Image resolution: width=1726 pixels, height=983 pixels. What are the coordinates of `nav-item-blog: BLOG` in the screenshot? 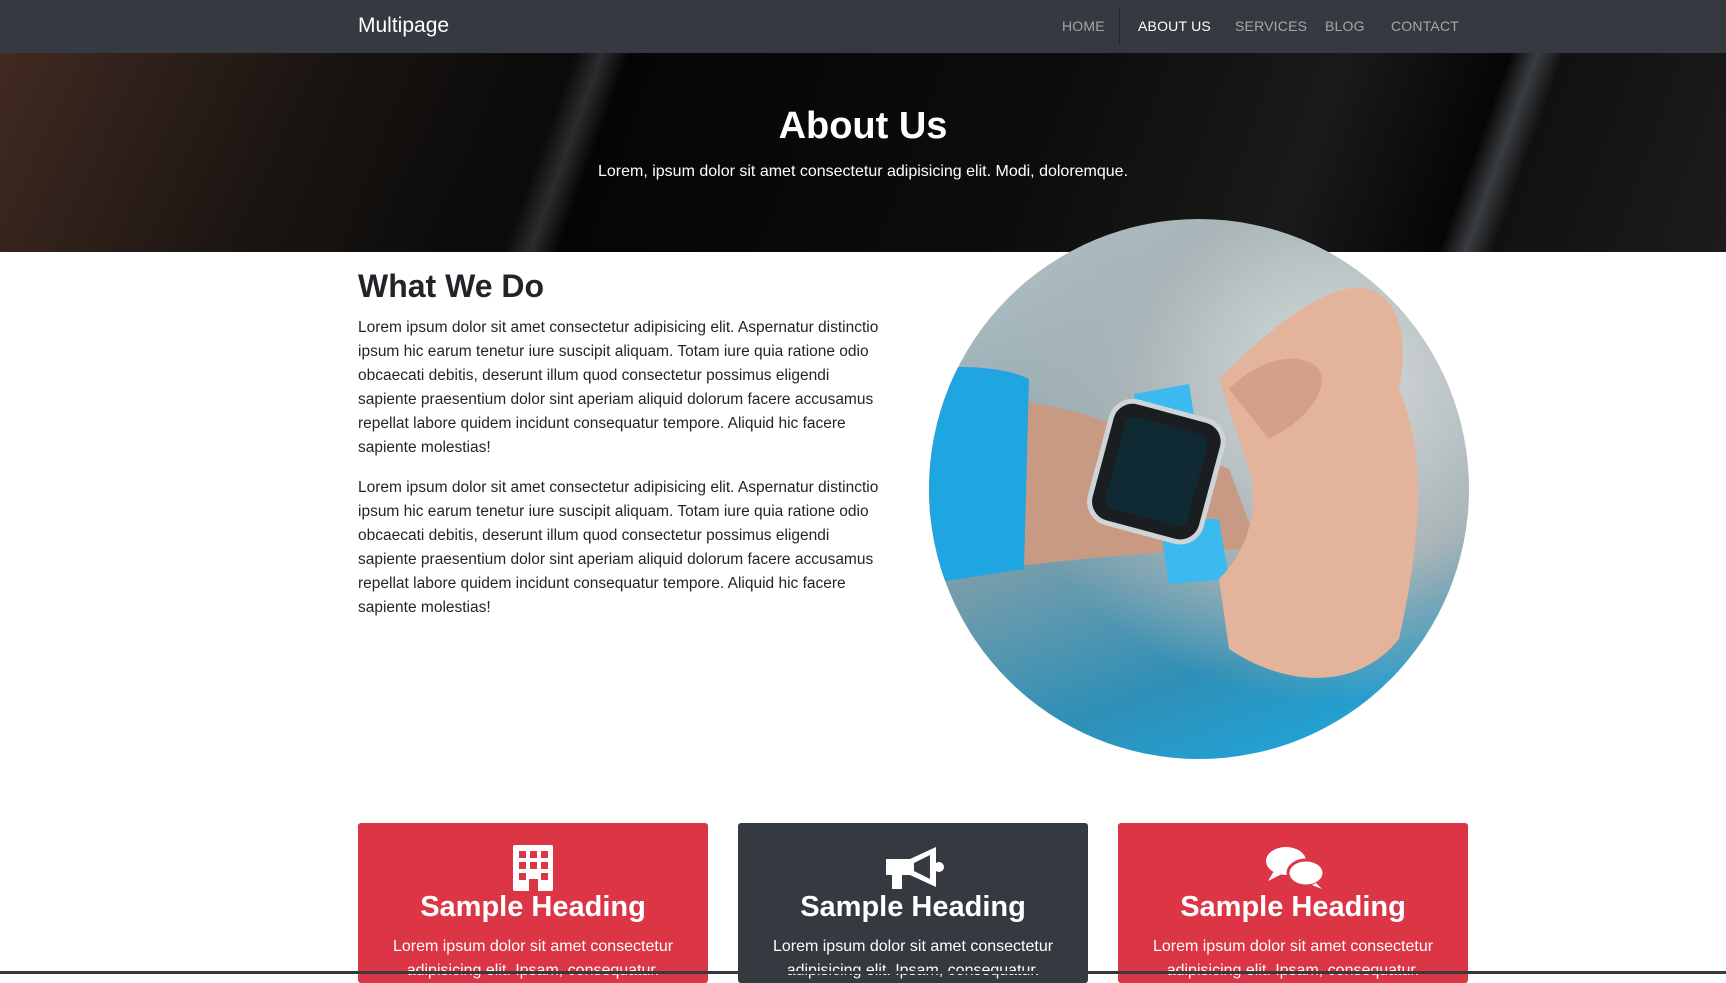 It's located at (1345, 26).